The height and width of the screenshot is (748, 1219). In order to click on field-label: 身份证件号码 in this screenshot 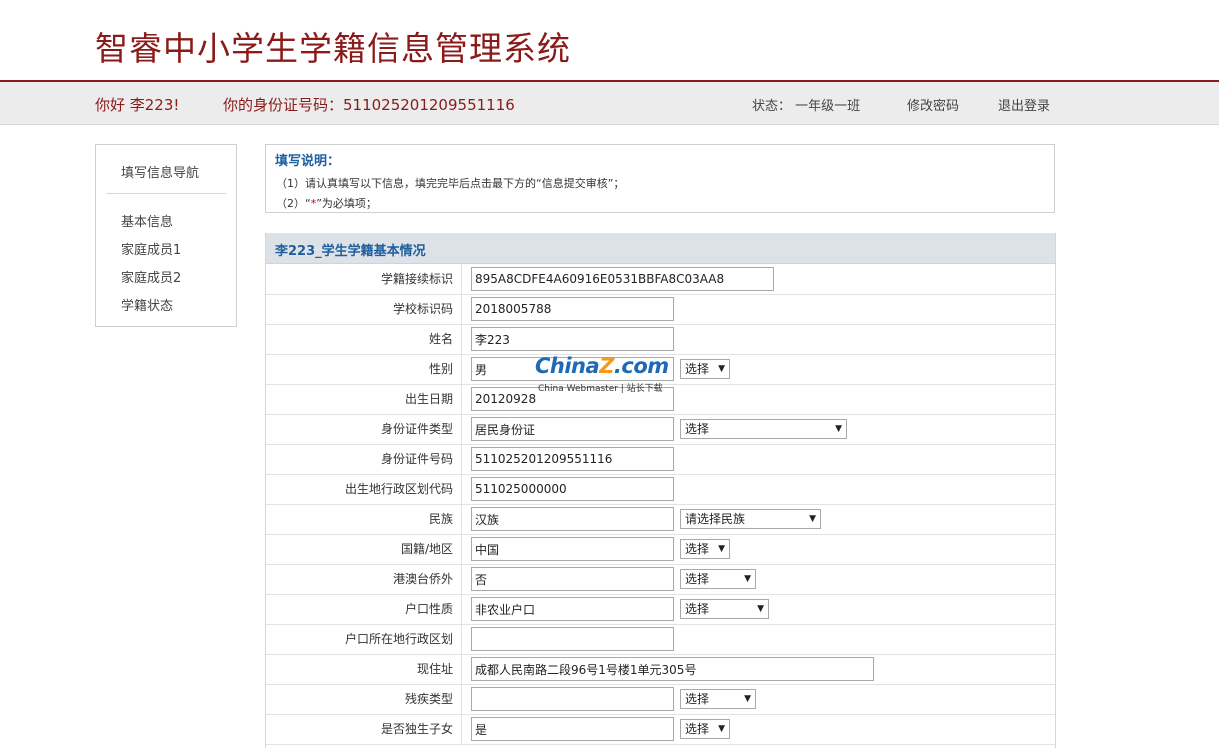, I will do `click(364, 459)`.